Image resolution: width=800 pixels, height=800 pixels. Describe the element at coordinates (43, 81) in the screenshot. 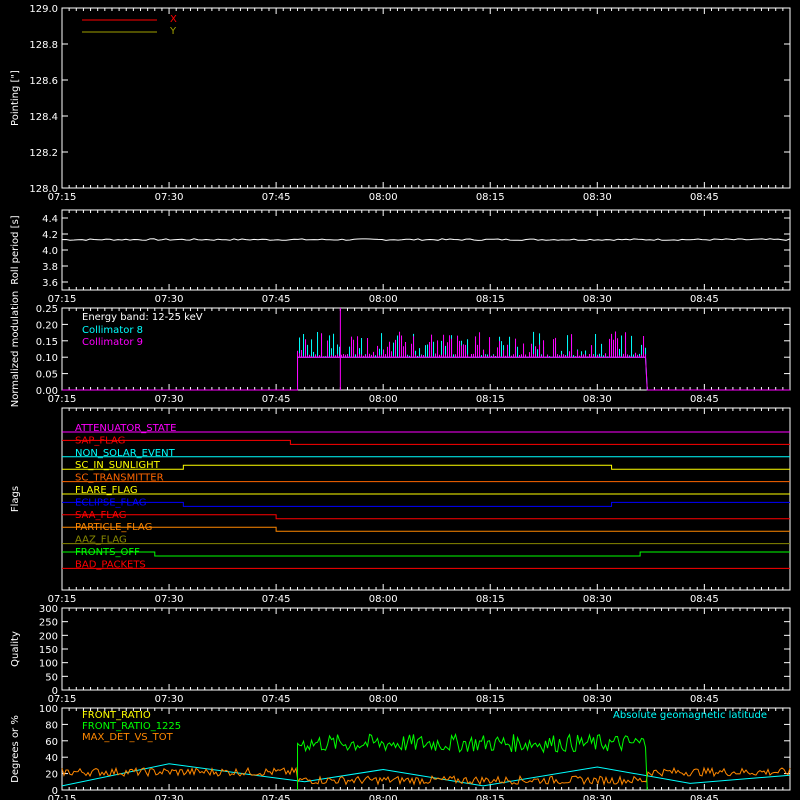

I see `y-tick-label: 128.6` at that location.